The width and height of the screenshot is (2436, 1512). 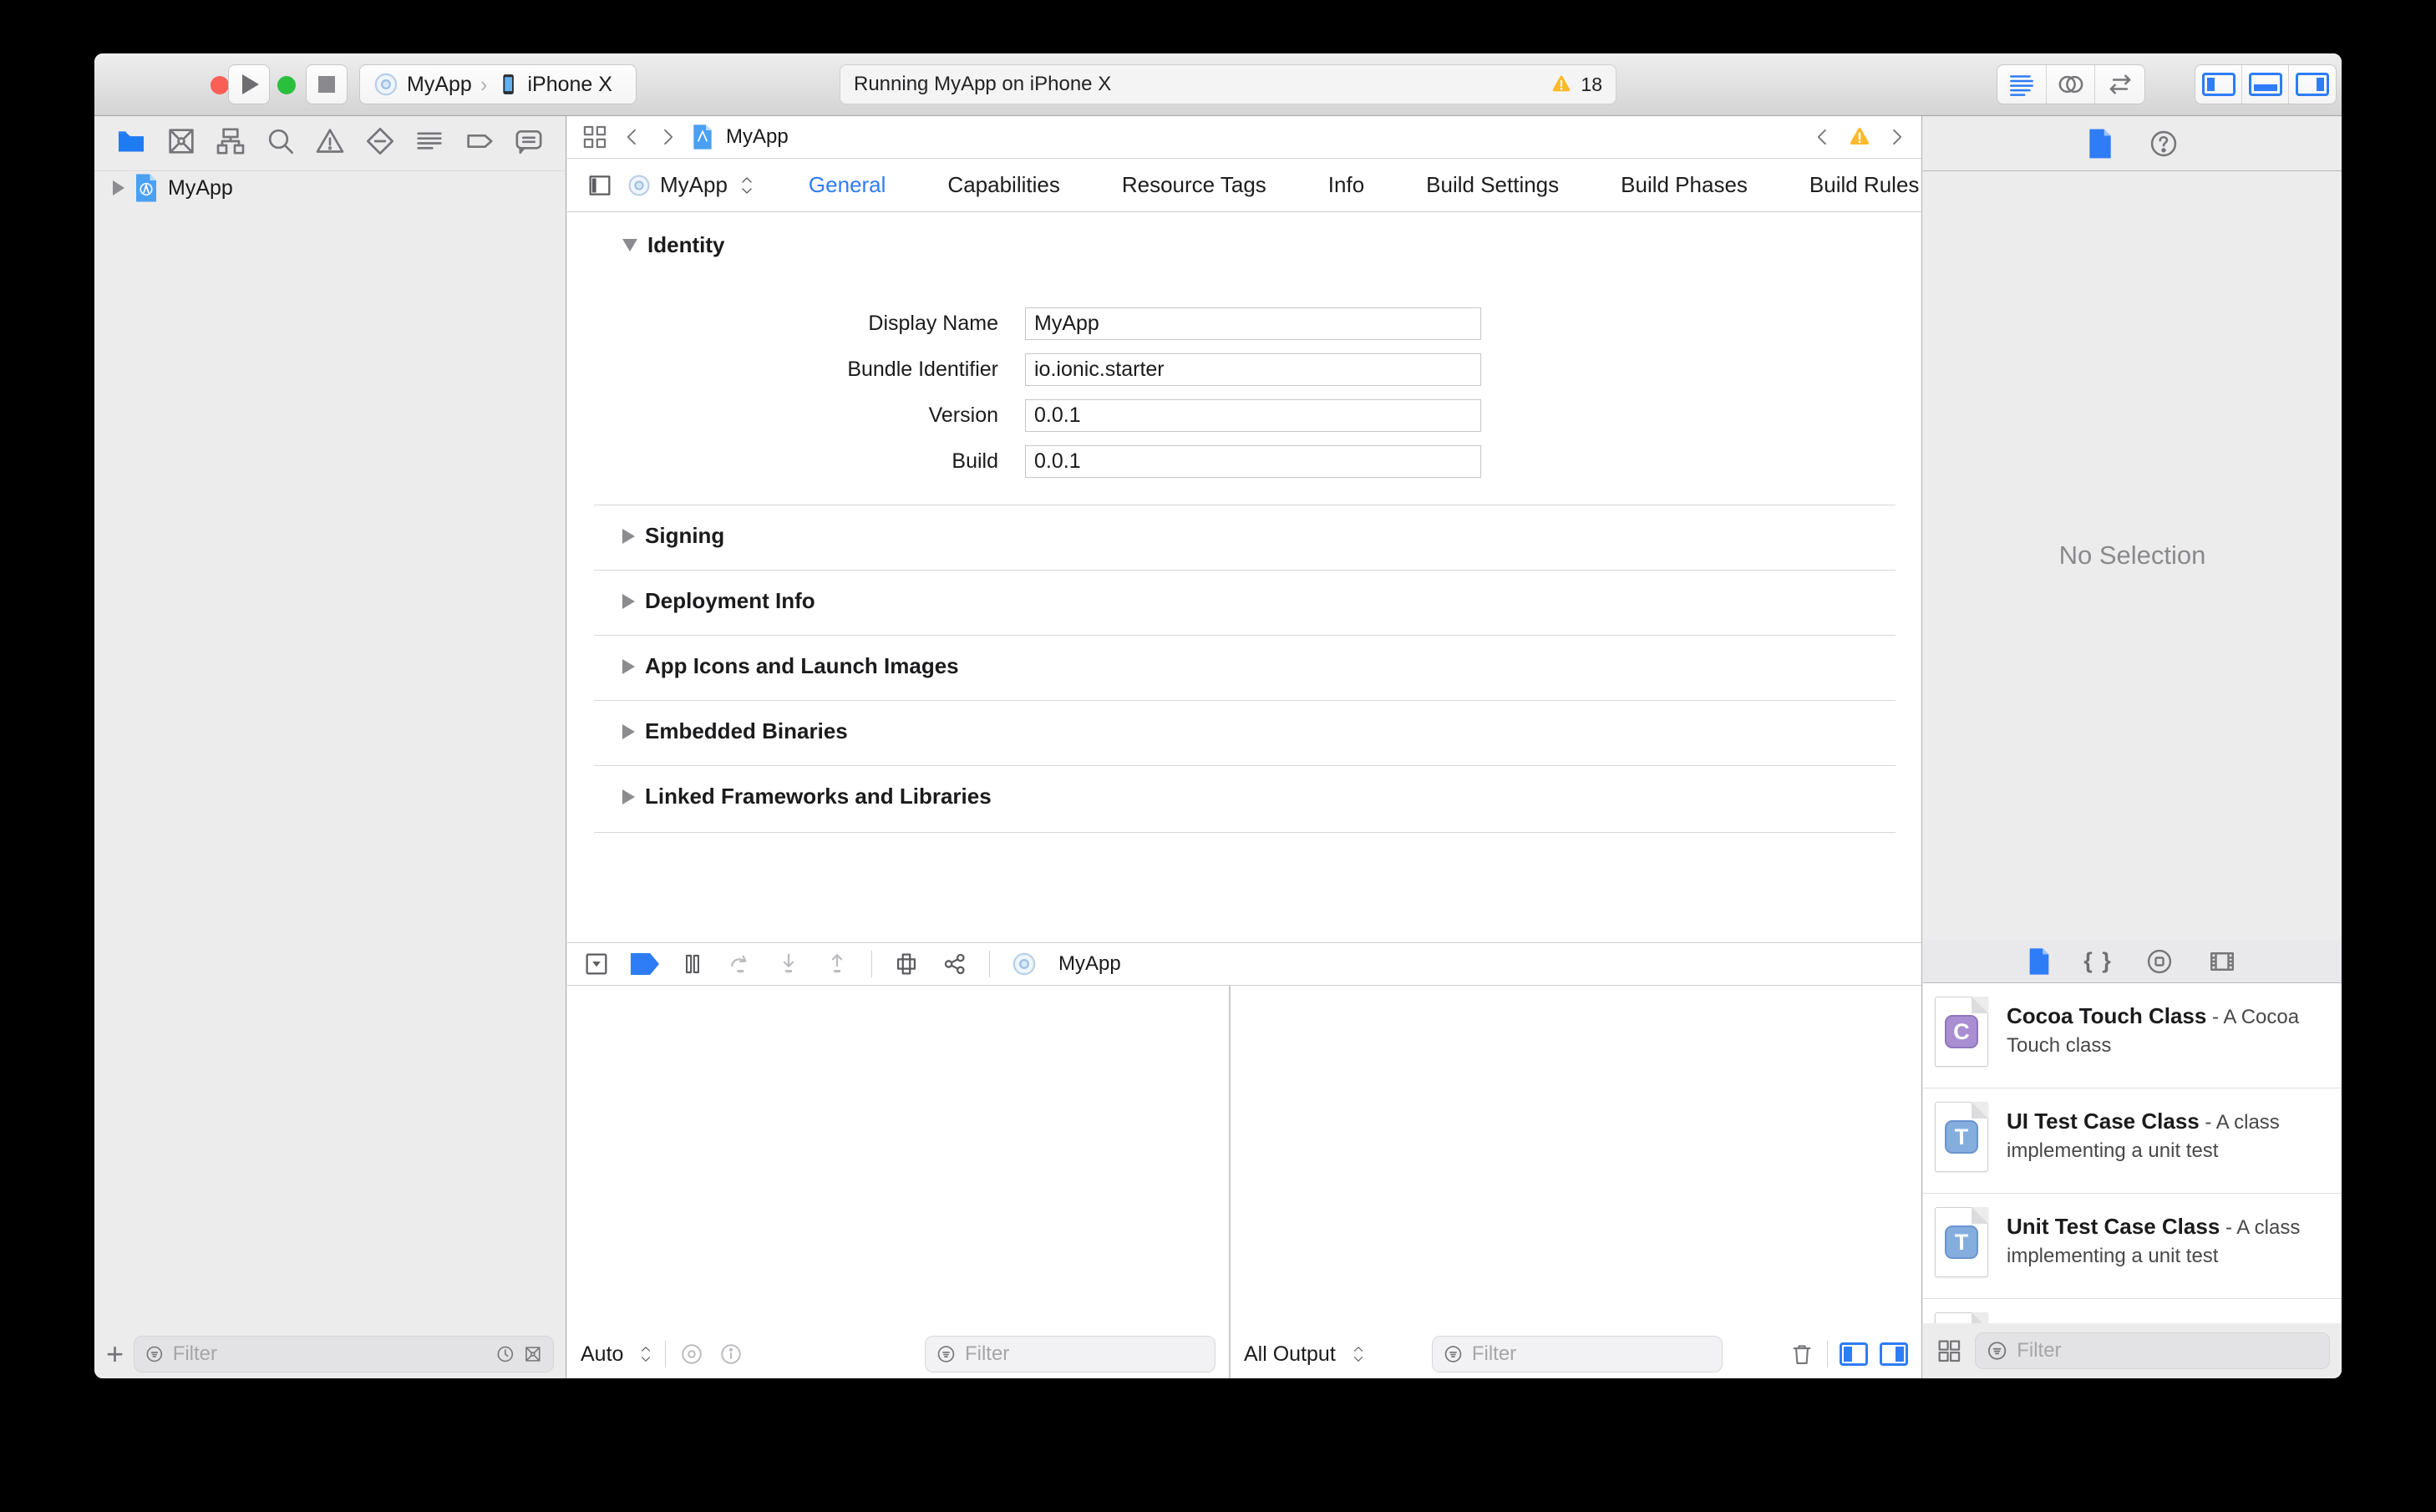 I want to click on navigator-panel-icon, so click(x=2218, y=84).